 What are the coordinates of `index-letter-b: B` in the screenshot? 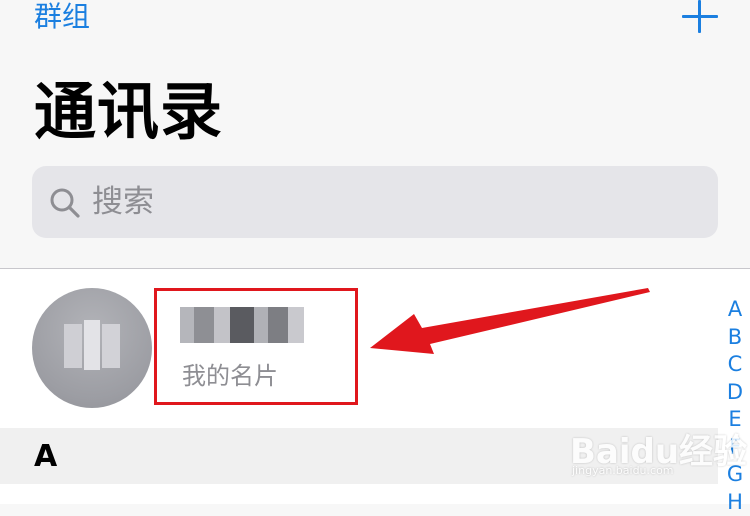 It's located at (735, 338).